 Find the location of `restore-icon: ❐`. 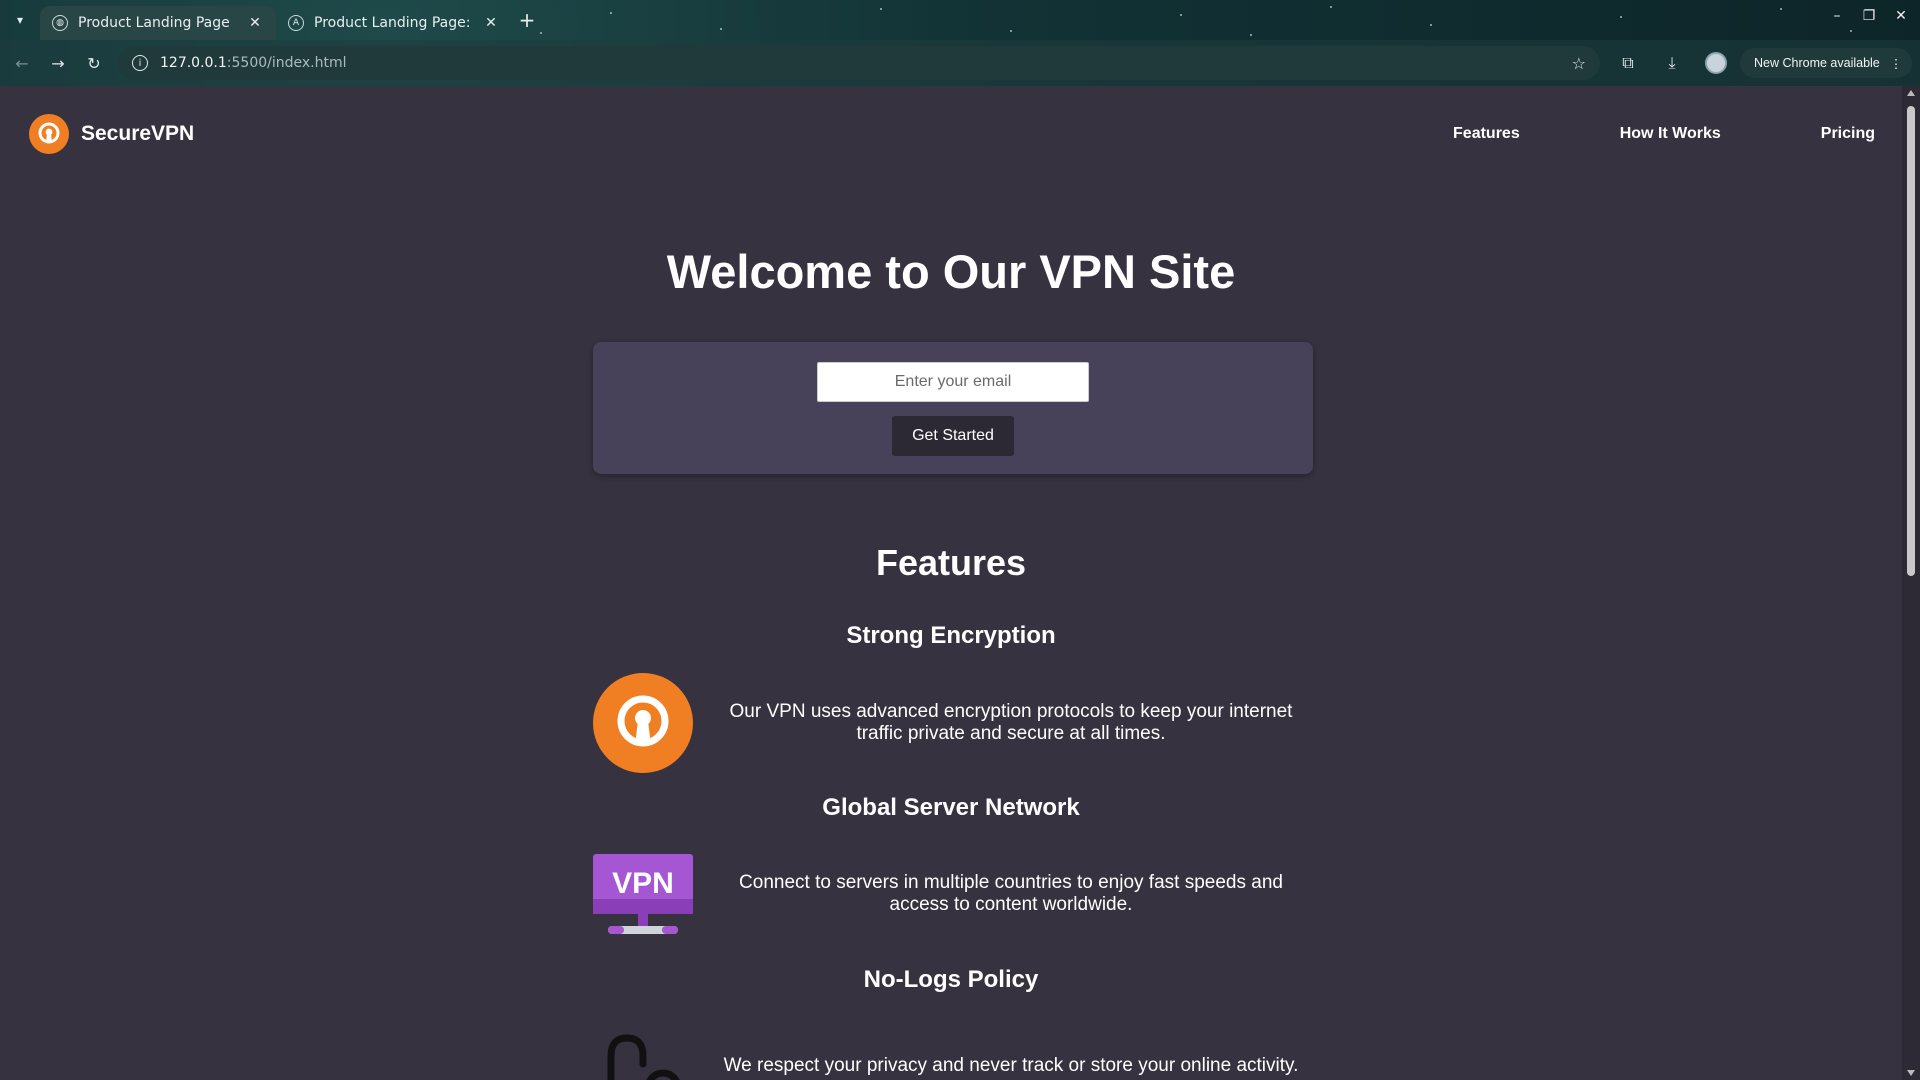

restore-icon: ❐ is located at coordinates (1869, 16).